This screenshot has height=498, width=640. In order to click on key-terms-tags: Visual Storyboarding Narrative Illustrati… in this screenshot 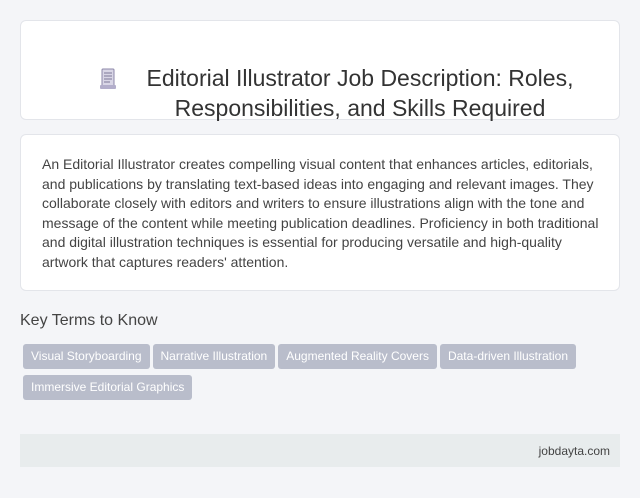, I will do `click(318, 375)`.